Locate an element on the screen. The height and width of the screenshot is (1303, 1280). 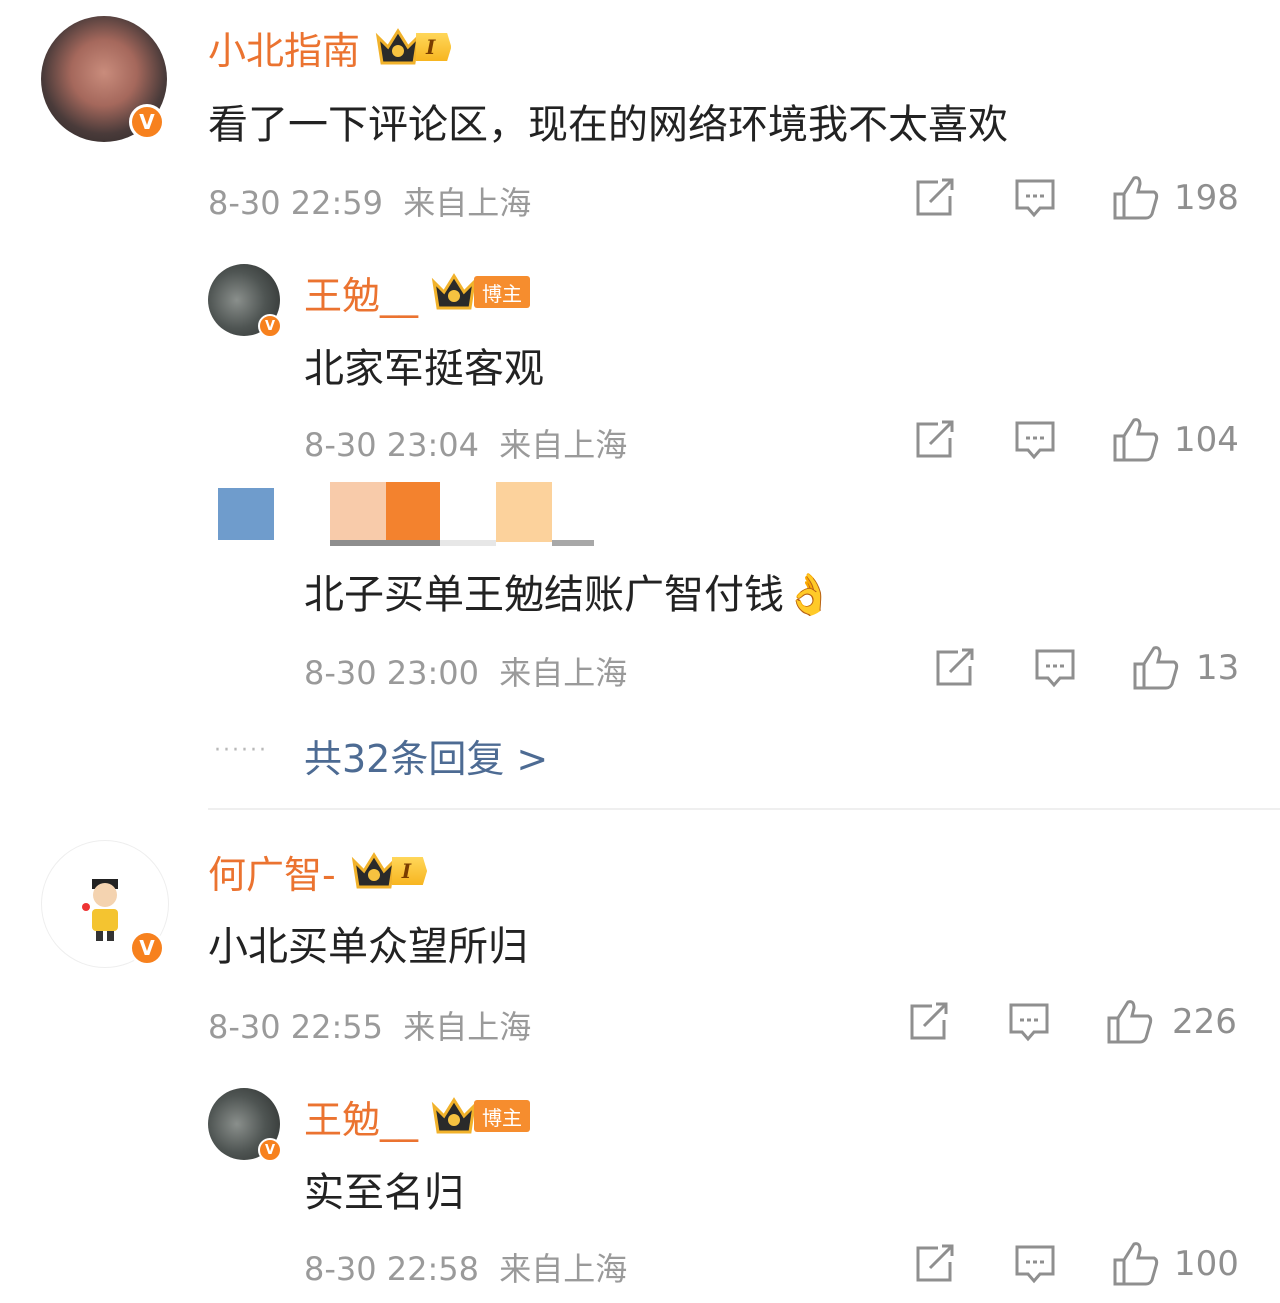
reply-text: 北家军挺客观 is located at coordinates (424, 369).